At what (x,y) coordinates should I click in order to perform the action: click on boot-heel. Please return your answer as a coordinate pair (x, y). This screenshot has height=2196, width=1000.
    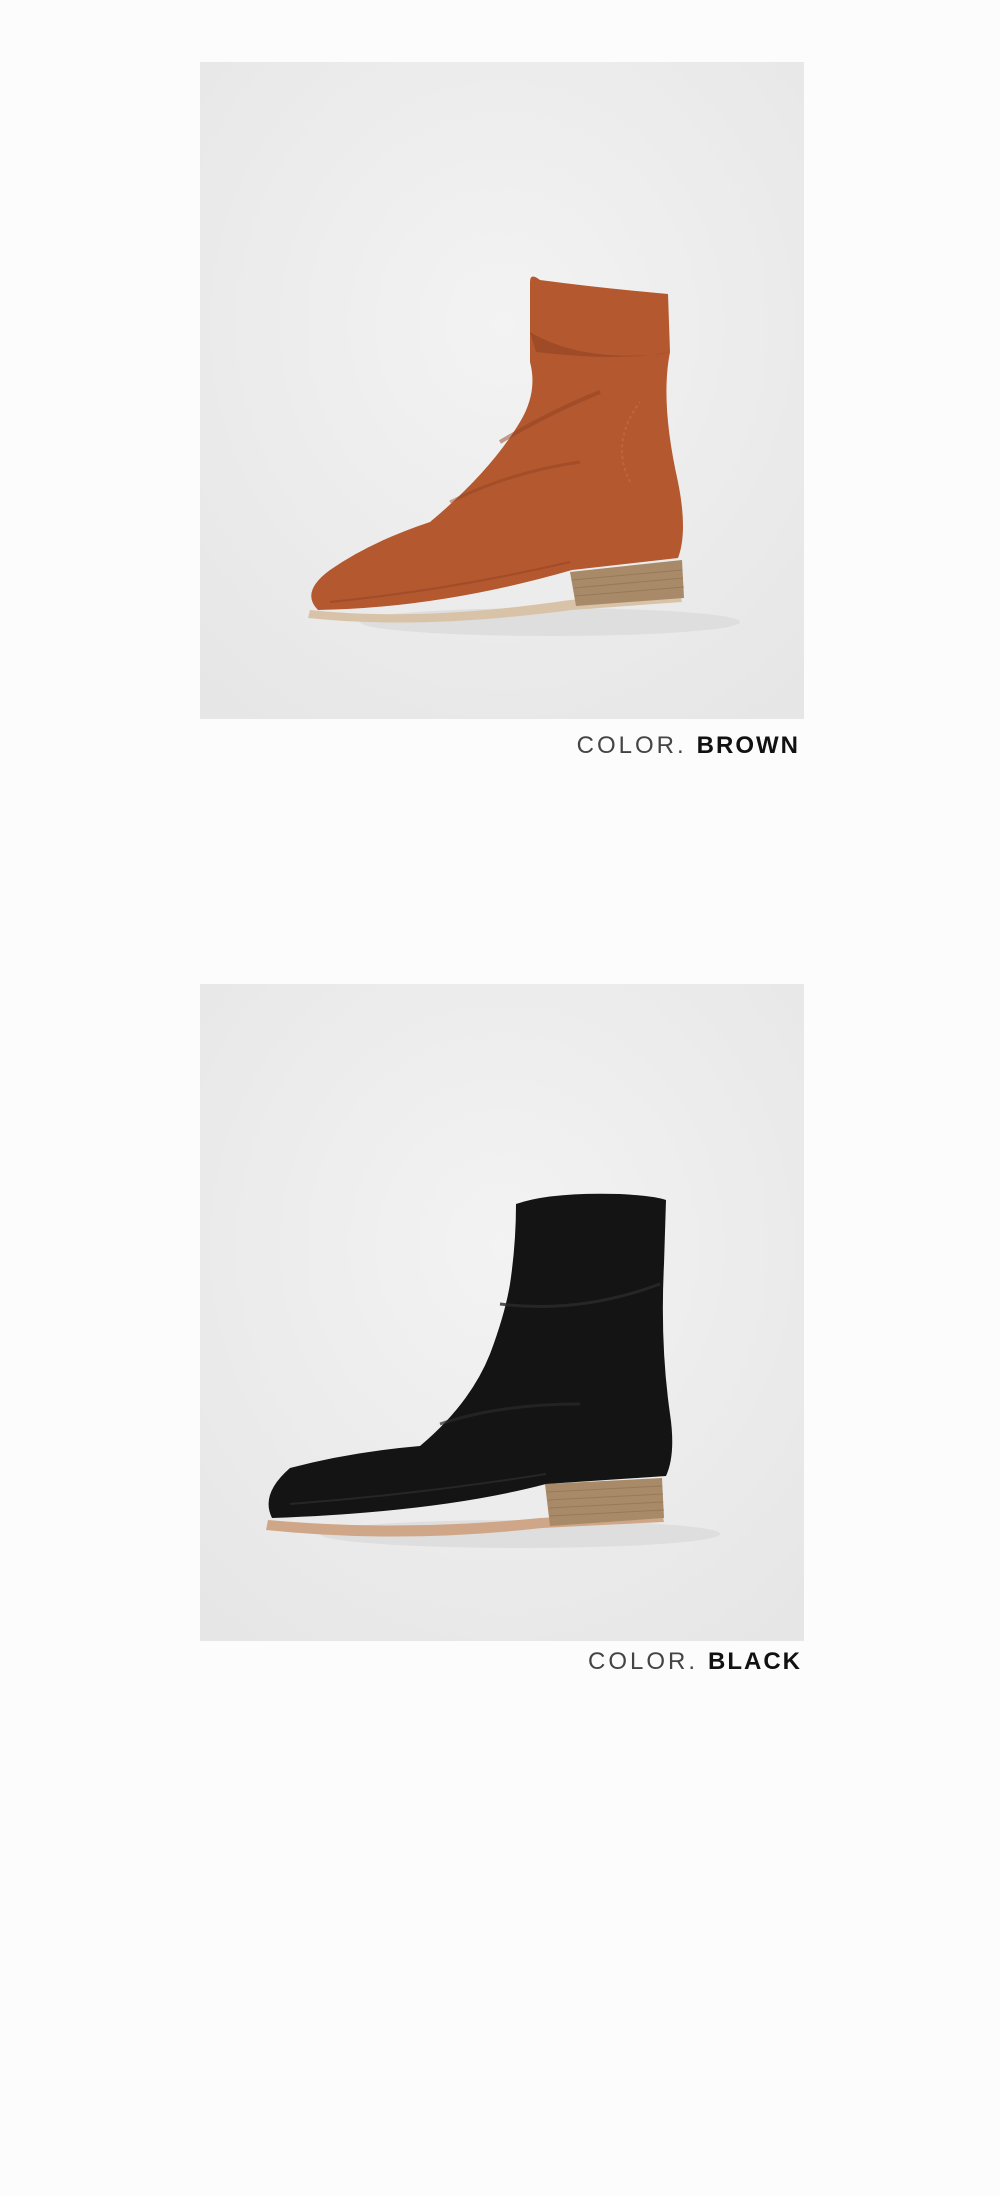
    Looking at the image, I should click on (604, 1502).